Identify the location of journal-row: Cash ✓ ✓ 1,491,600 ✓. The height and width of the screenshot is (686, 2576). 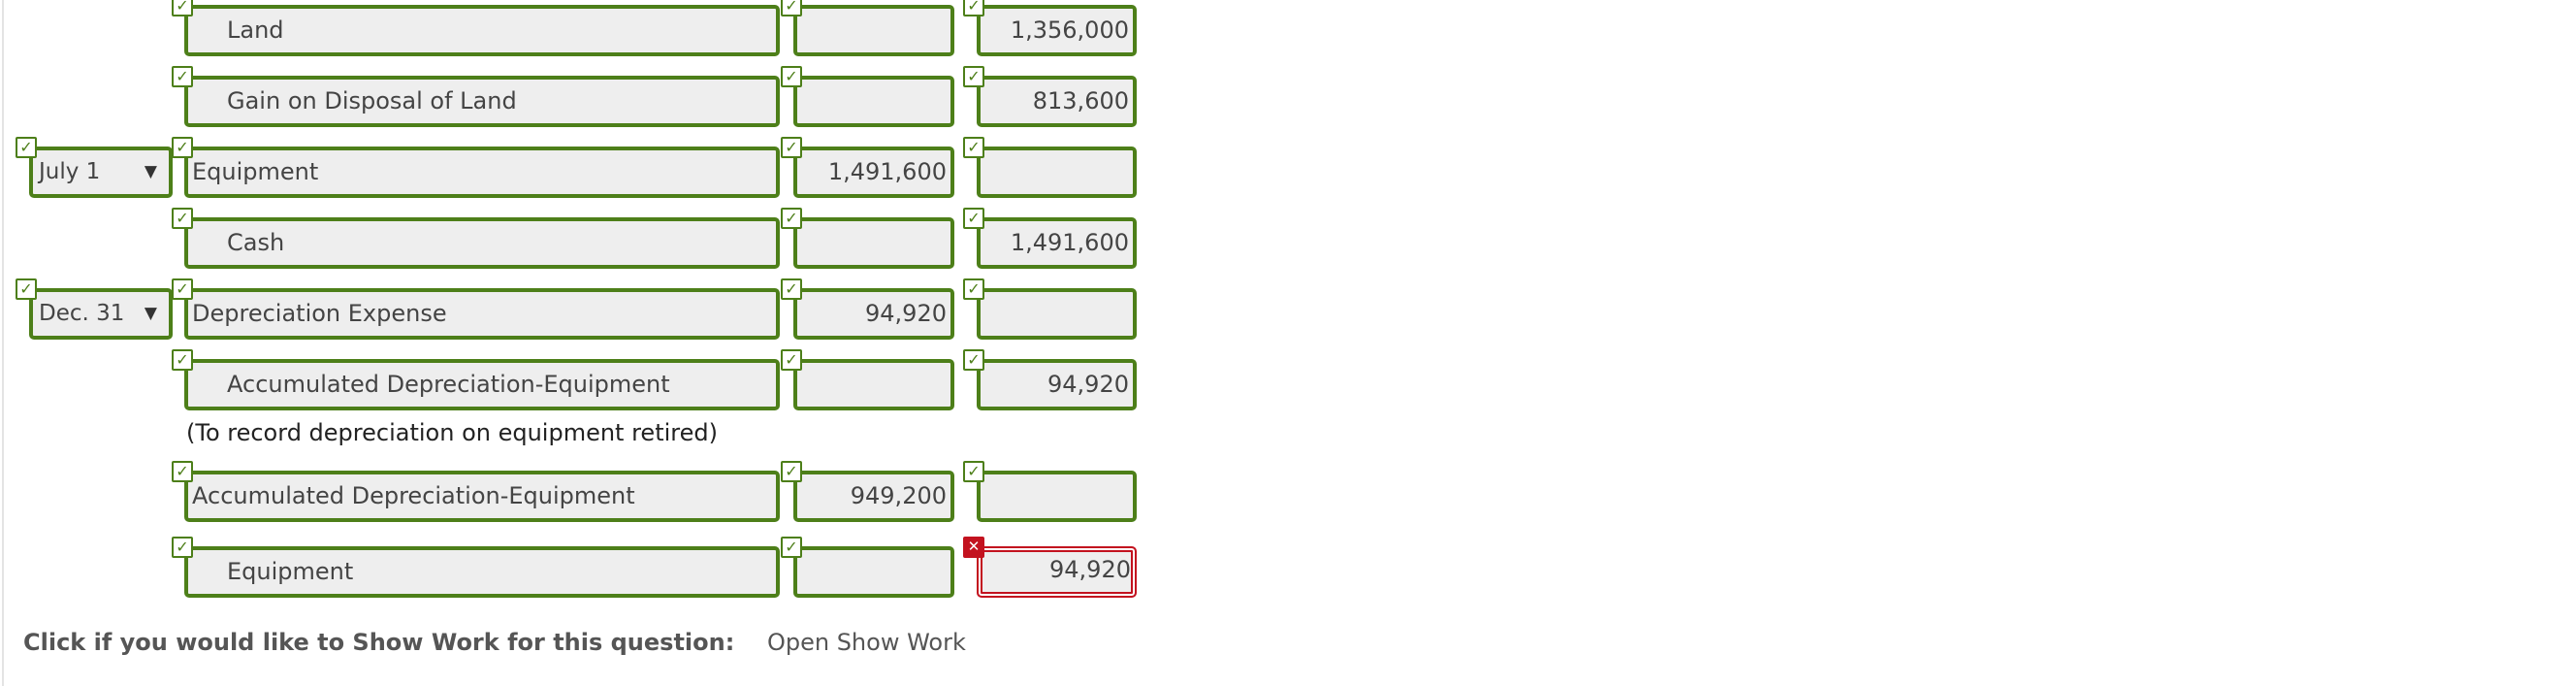
(582, 239).